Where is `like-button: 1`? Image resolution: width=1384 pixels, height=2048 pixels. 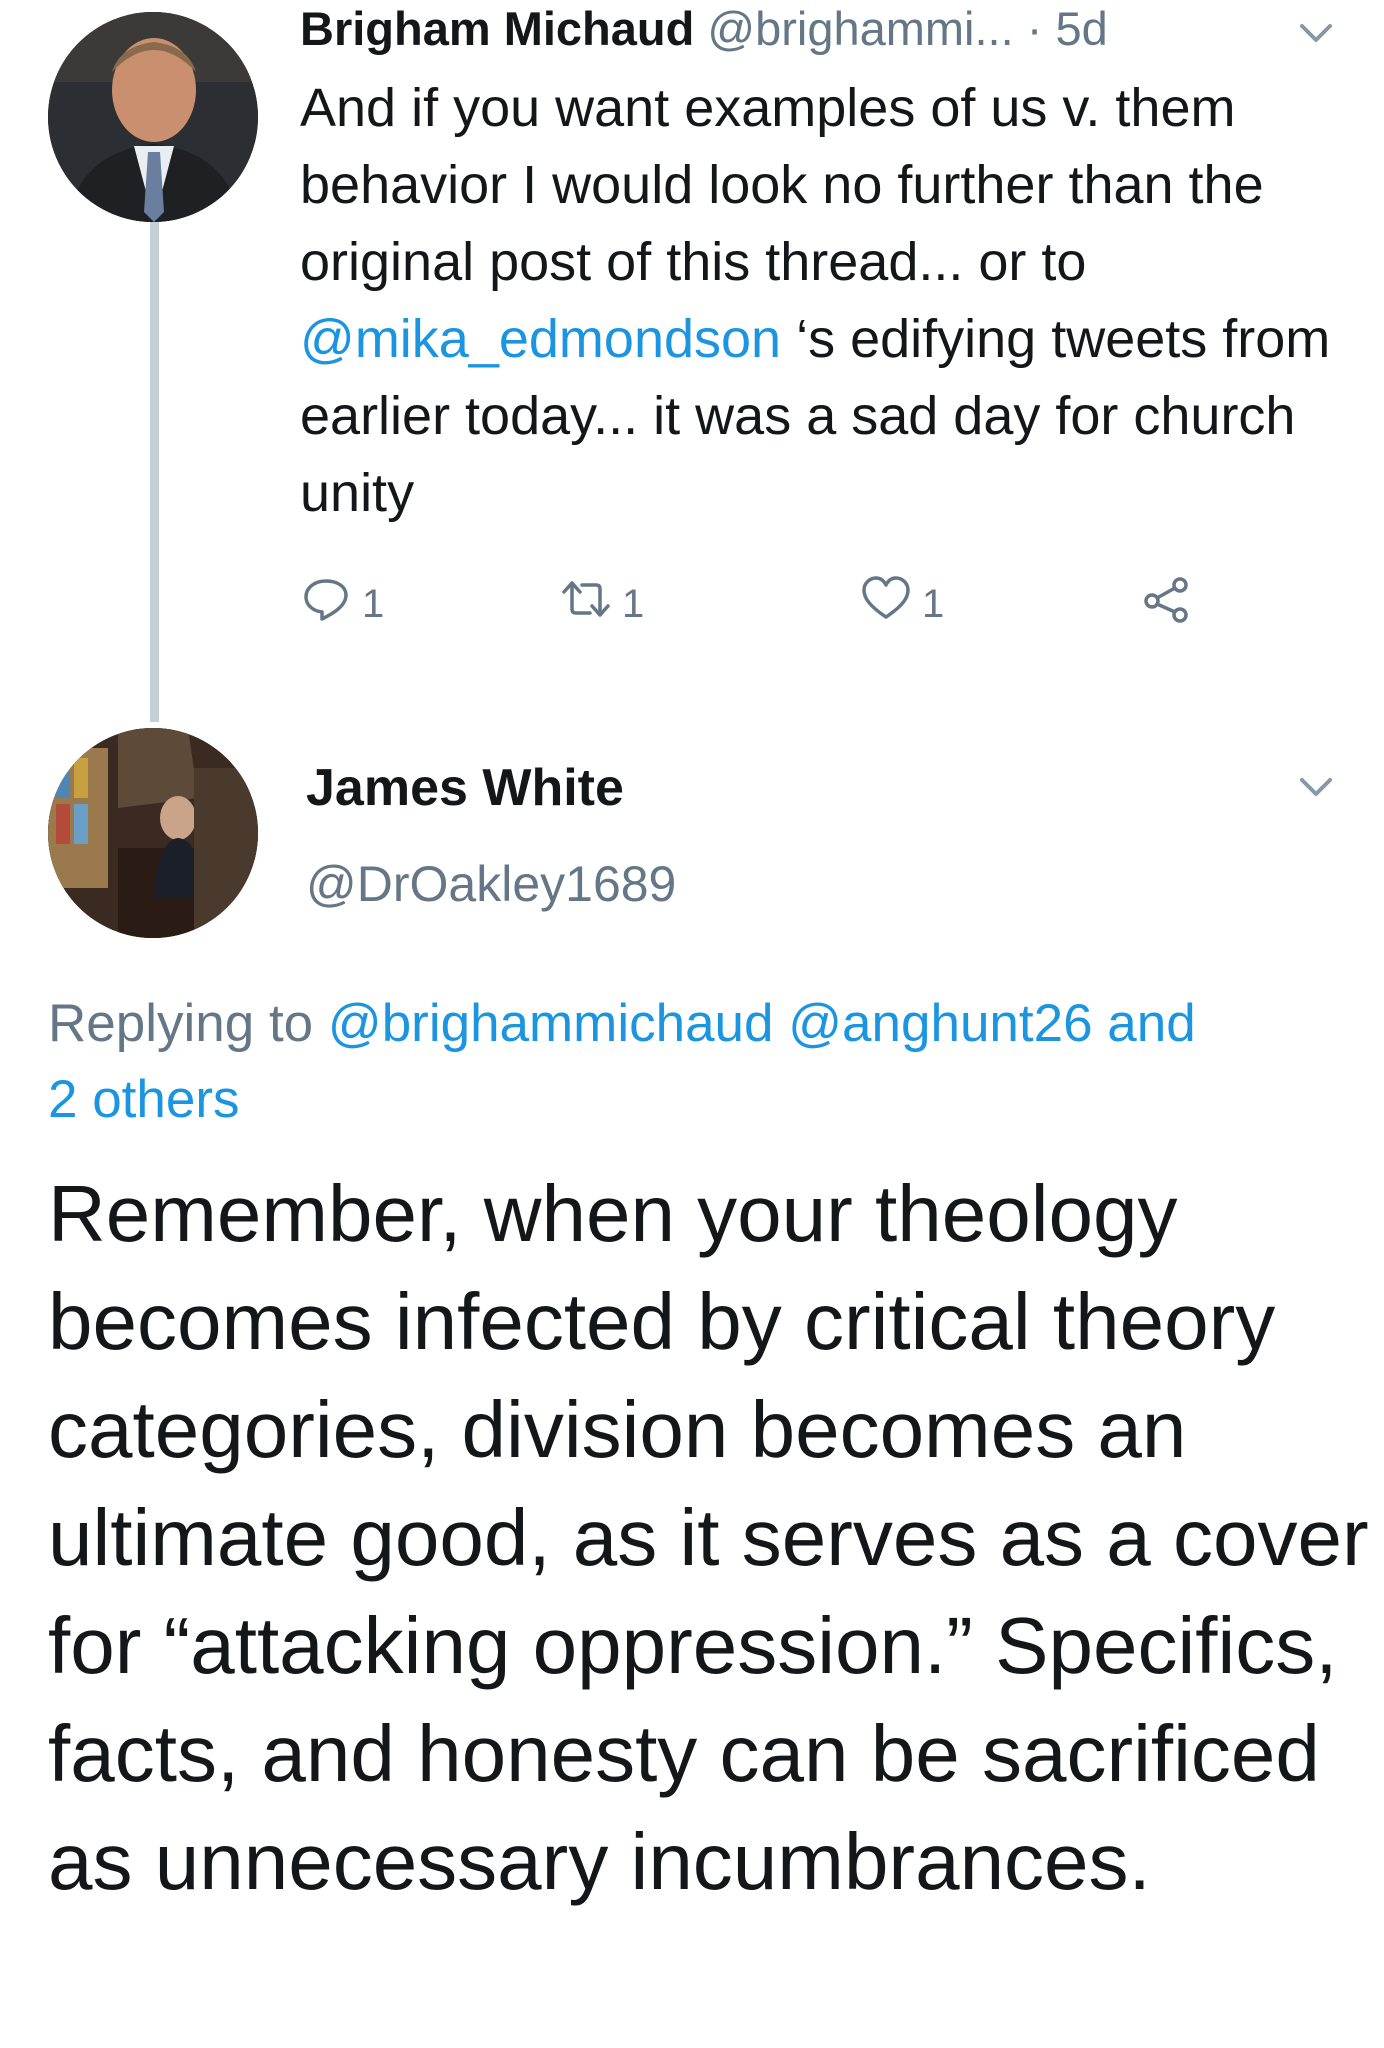
like-button: 1 is located at coordinates (902, 604).